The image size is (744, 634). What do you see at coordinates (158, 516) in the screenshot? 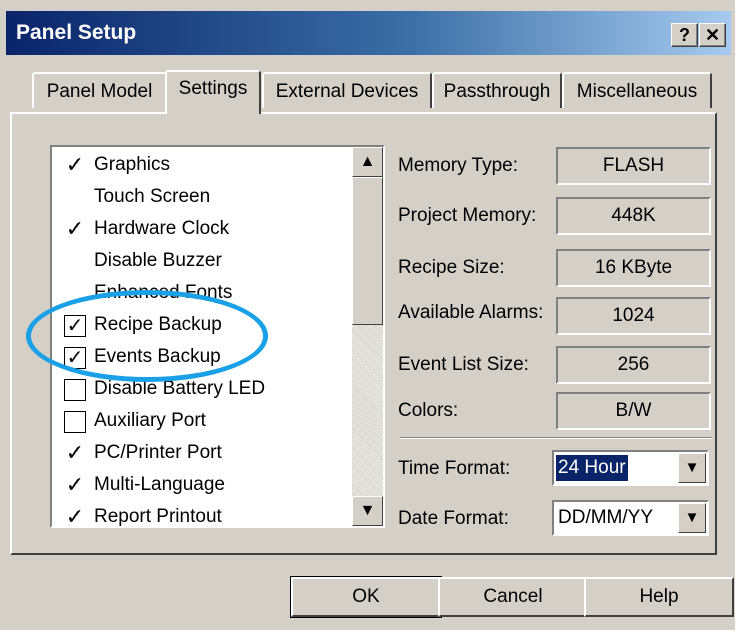
I see `option-label: Report Printout` at bounding box center [158, 516].